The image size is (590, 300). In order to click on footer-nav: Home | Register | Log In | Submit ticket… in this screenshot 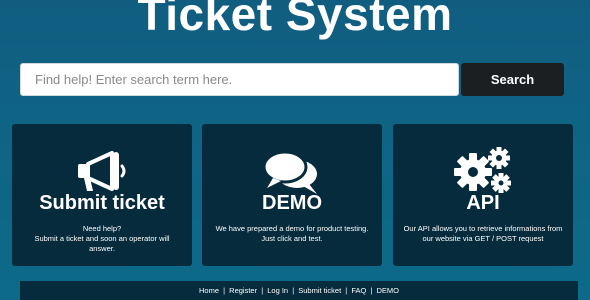, I will do `click(299, 290)`.